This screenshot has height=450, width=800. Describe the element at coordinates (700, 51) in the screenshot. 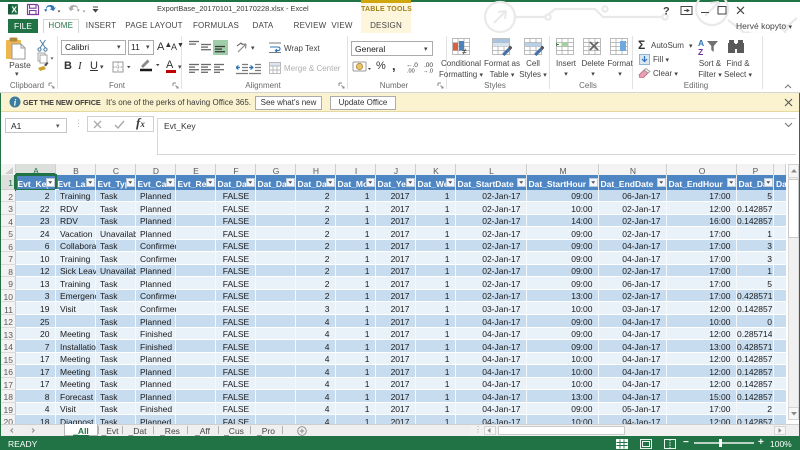

I see `svg-text: Z` at that location.